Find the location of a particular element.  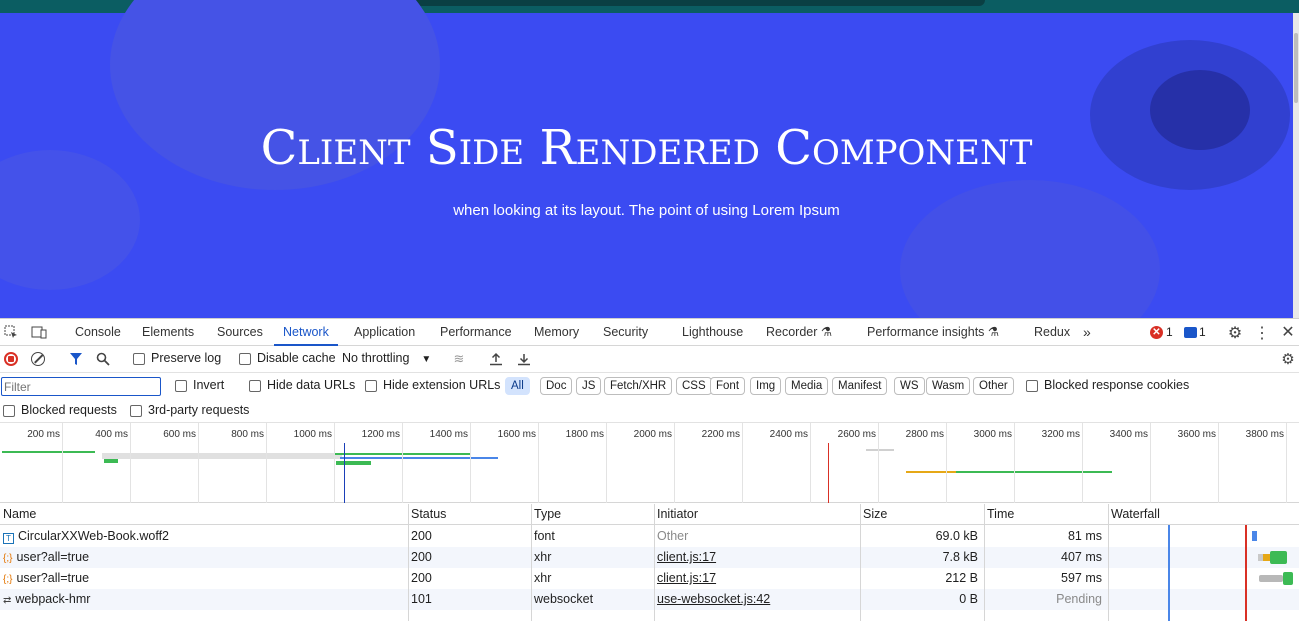

column-header-name: Name is located at coordinates (204, 514).